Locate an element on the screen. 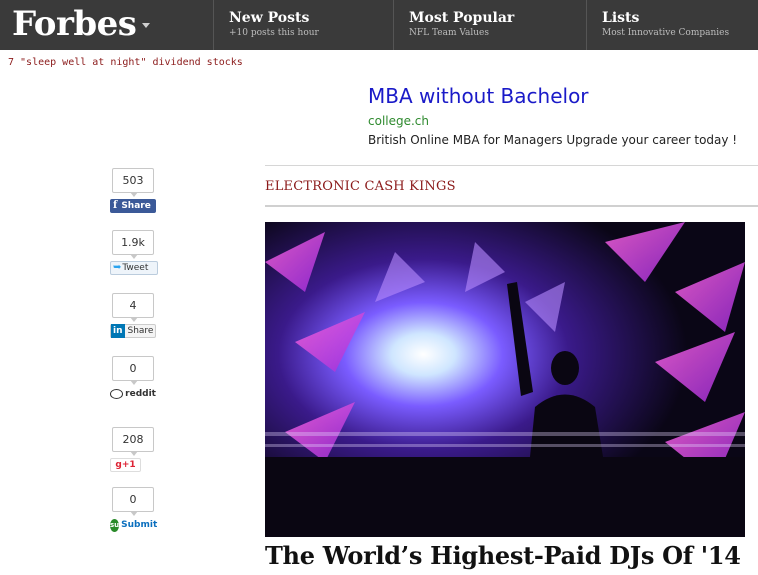  nav-most-popular: Most Popular NFL Team Values is located at coordinates (489, 25).